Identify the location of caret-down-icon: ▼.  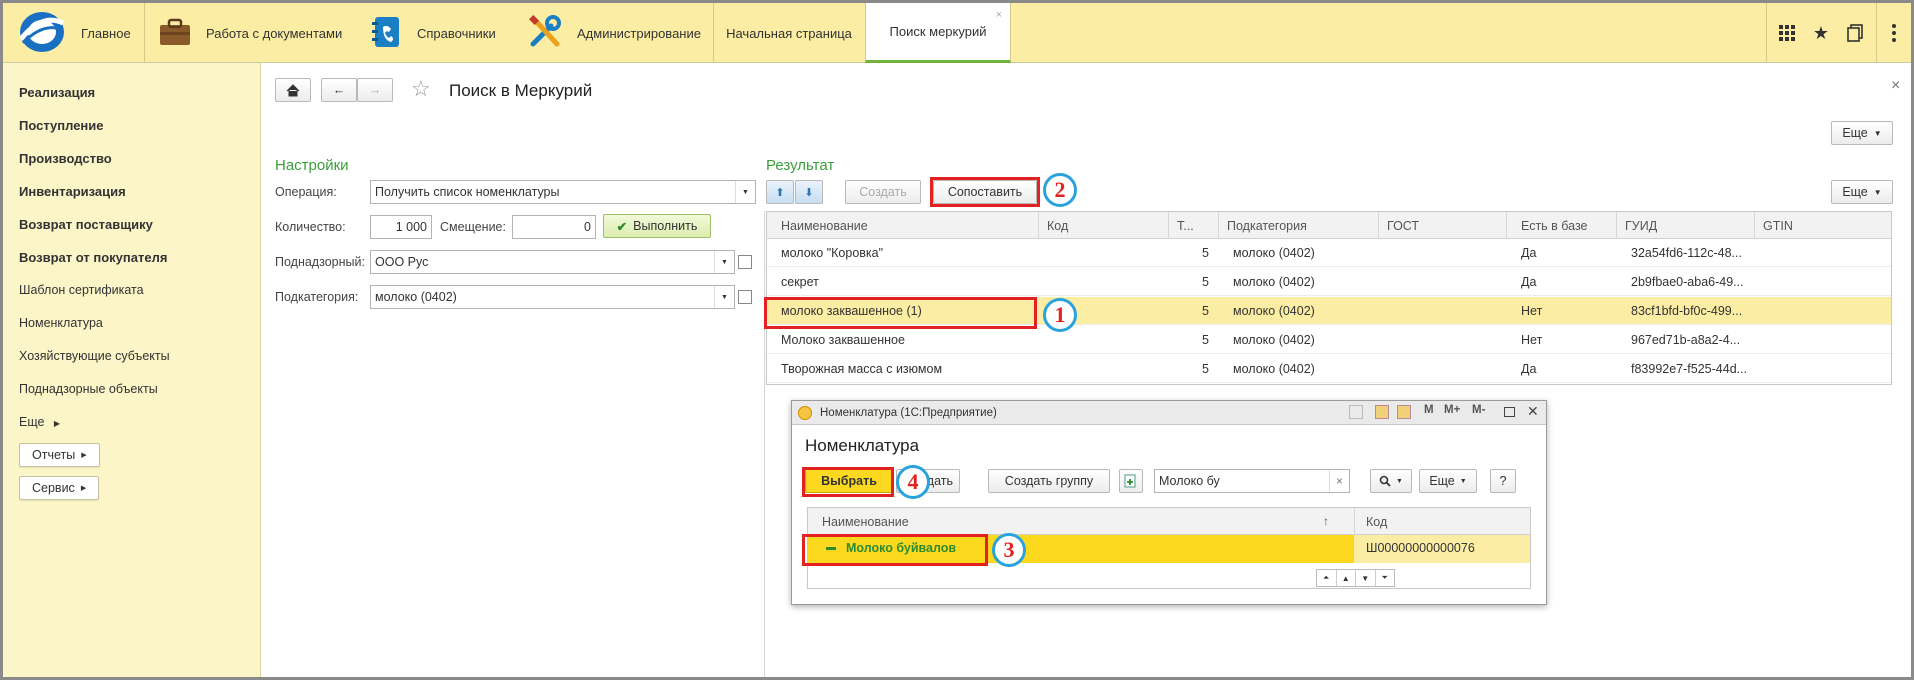
(1877, 192).